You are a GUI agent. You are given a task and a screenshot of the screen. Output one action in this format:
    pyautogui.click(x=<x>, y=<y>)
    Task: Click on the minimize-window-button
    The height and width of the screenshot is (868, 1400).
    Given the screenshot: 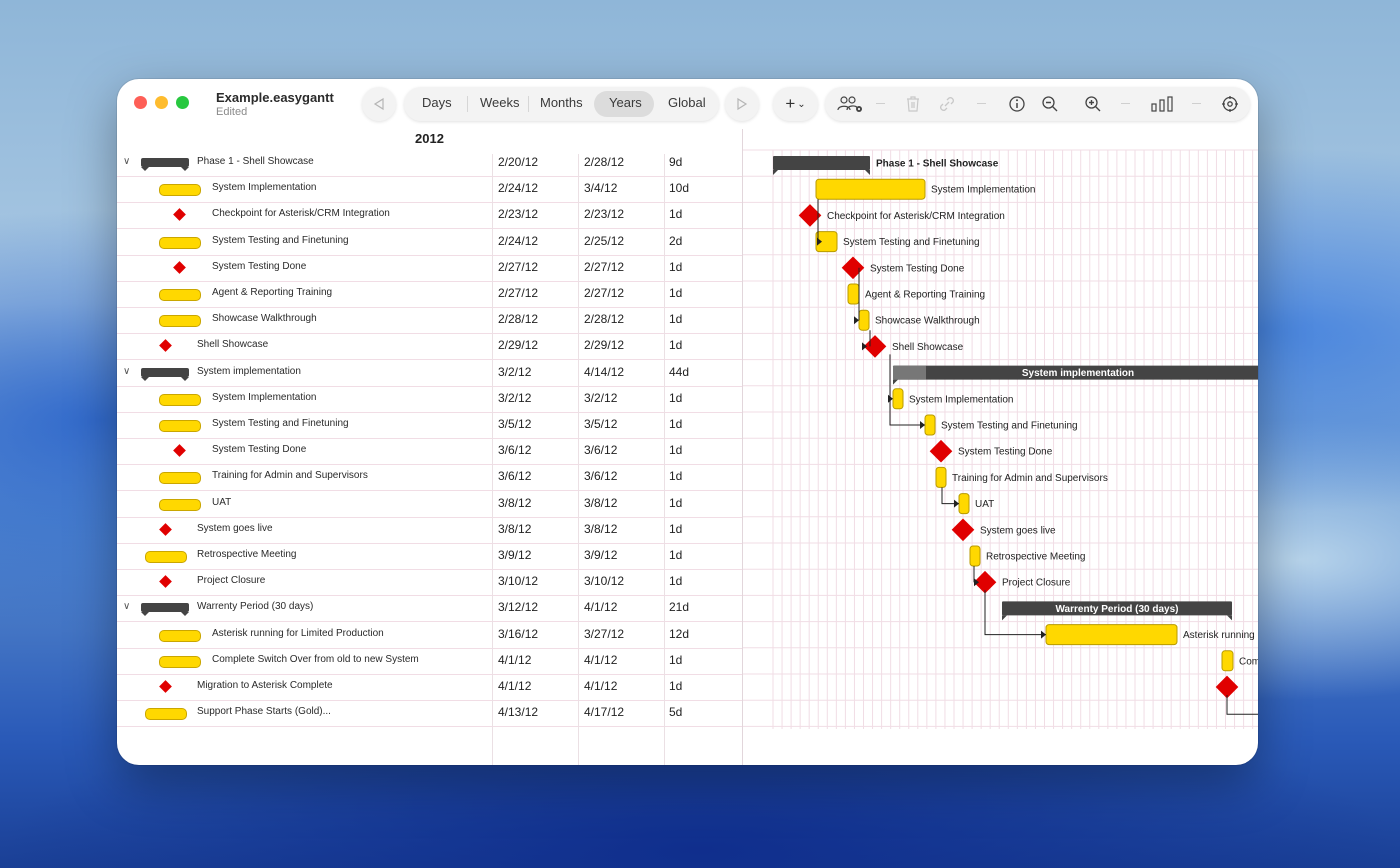 What is the action you would take?
    pyautogui.click(x=161, y=102)
    